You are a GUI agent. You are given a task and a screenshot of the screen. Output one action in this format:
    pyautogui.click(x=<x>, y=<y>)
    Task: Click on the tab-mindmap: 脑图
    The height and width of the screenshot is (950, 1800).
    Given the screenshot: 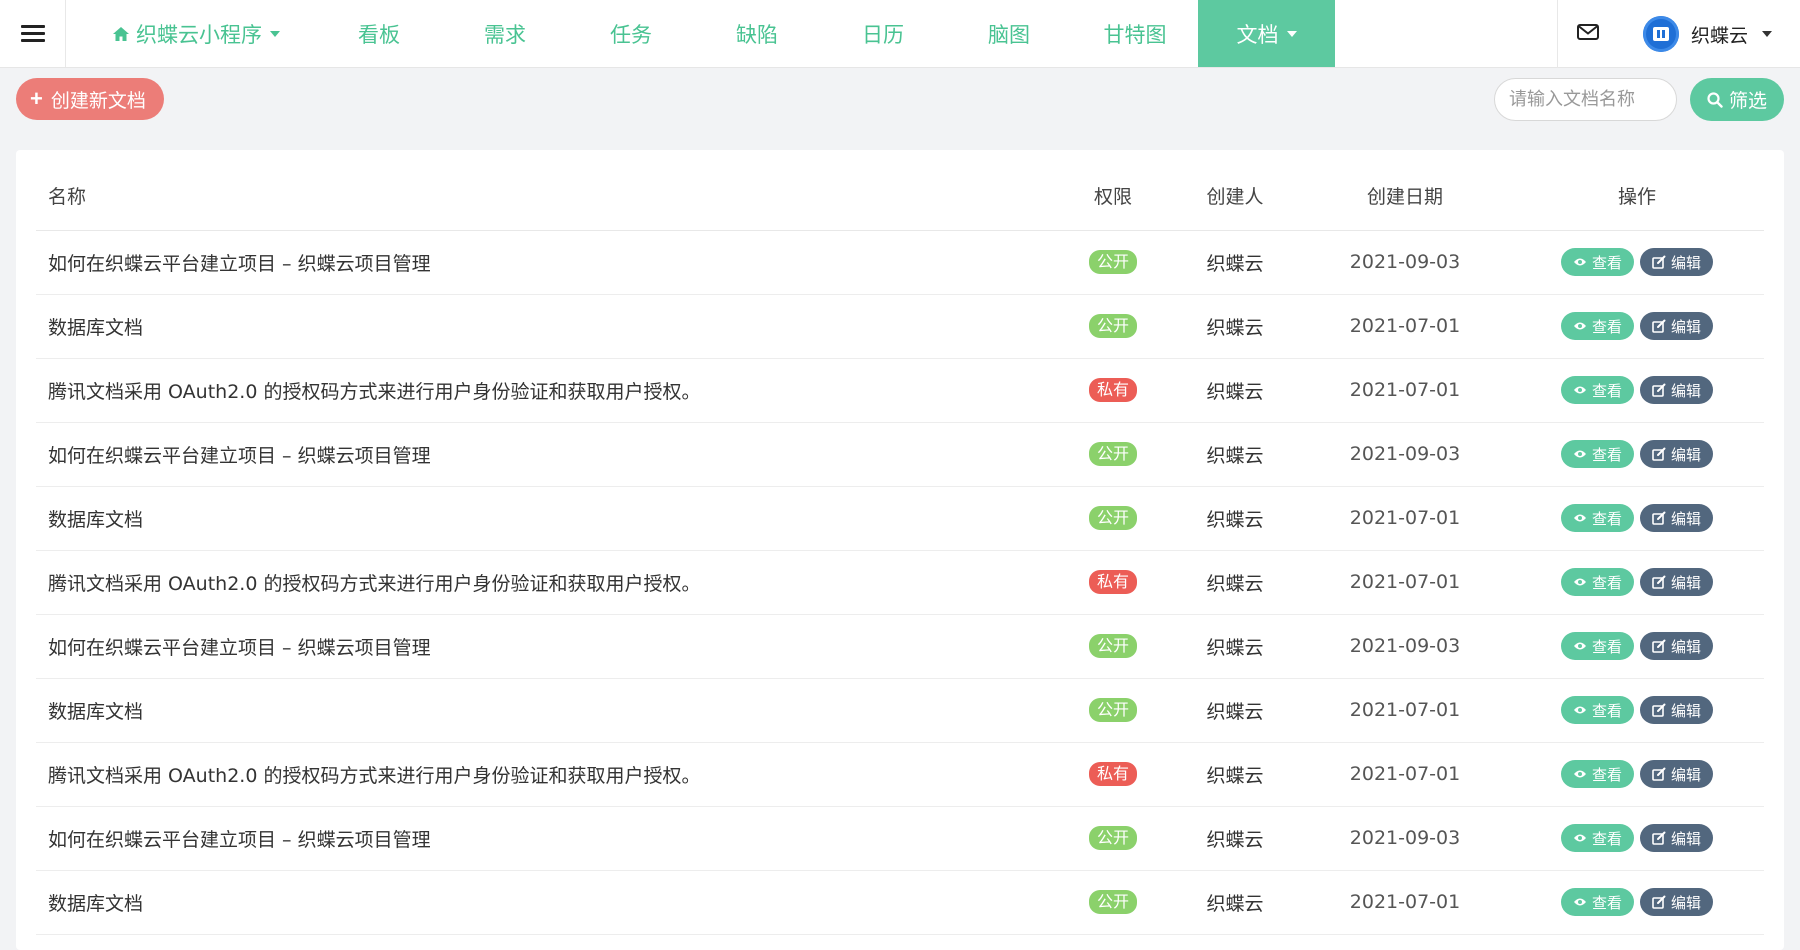 What is the action you would take?
    pyautogui.click(x=1009, y=33)
    